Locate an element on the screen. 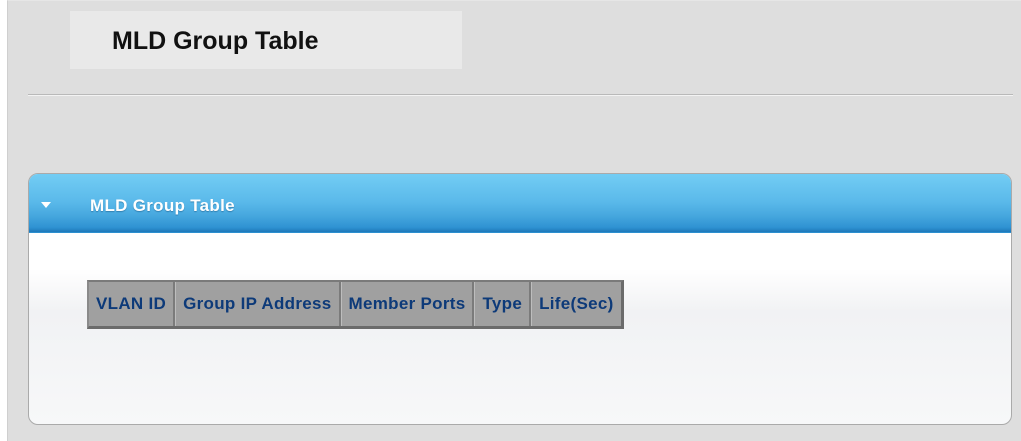 Image resolution: width=1021 pixels, height=441 pixels. column-header-vlan-id: VLAN ID is located at coordinates (132, 304).